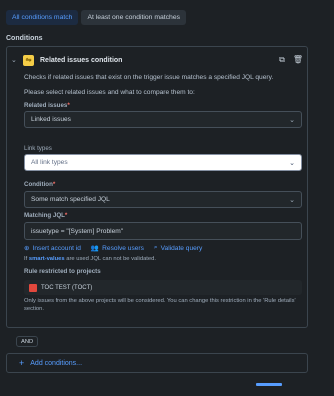 The width and height of the screenshot is (334, 396). Describe the element at coordinates (269, 384) in the screenshot. I see `save-button-edge` at that location.